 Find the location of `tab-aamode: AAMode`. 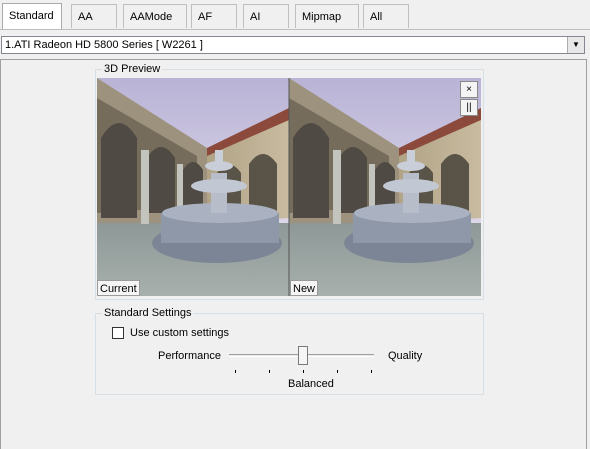

tab-aamode: AAMode is located at coordinates (155, 16).